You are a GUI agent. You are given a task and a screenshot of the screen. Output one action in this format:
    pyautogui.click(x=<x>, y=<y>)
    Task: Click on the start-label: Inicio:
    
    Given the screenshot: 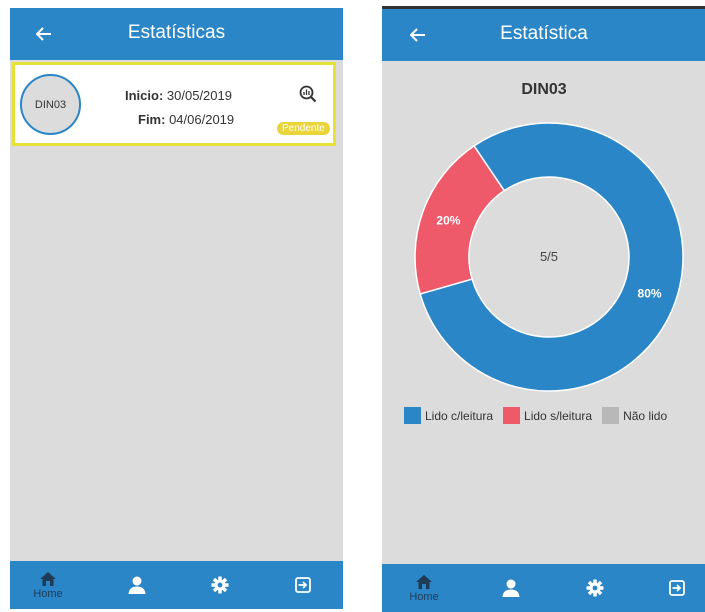 What is the action you would take?
    pyautogui.click(x=144, y=95)
    